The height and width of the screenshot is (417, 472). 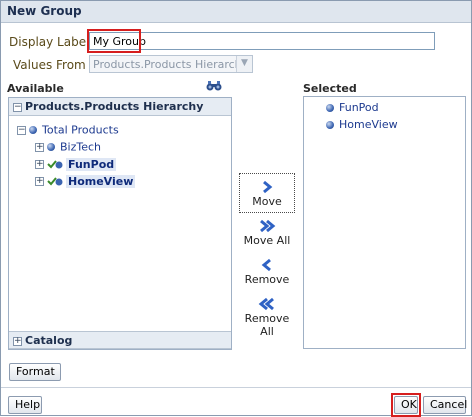 What do you see at coordinates (80, 130) in the screenshot?
I see `tree-item-label: Total Products` at bounding box center [80, 130].